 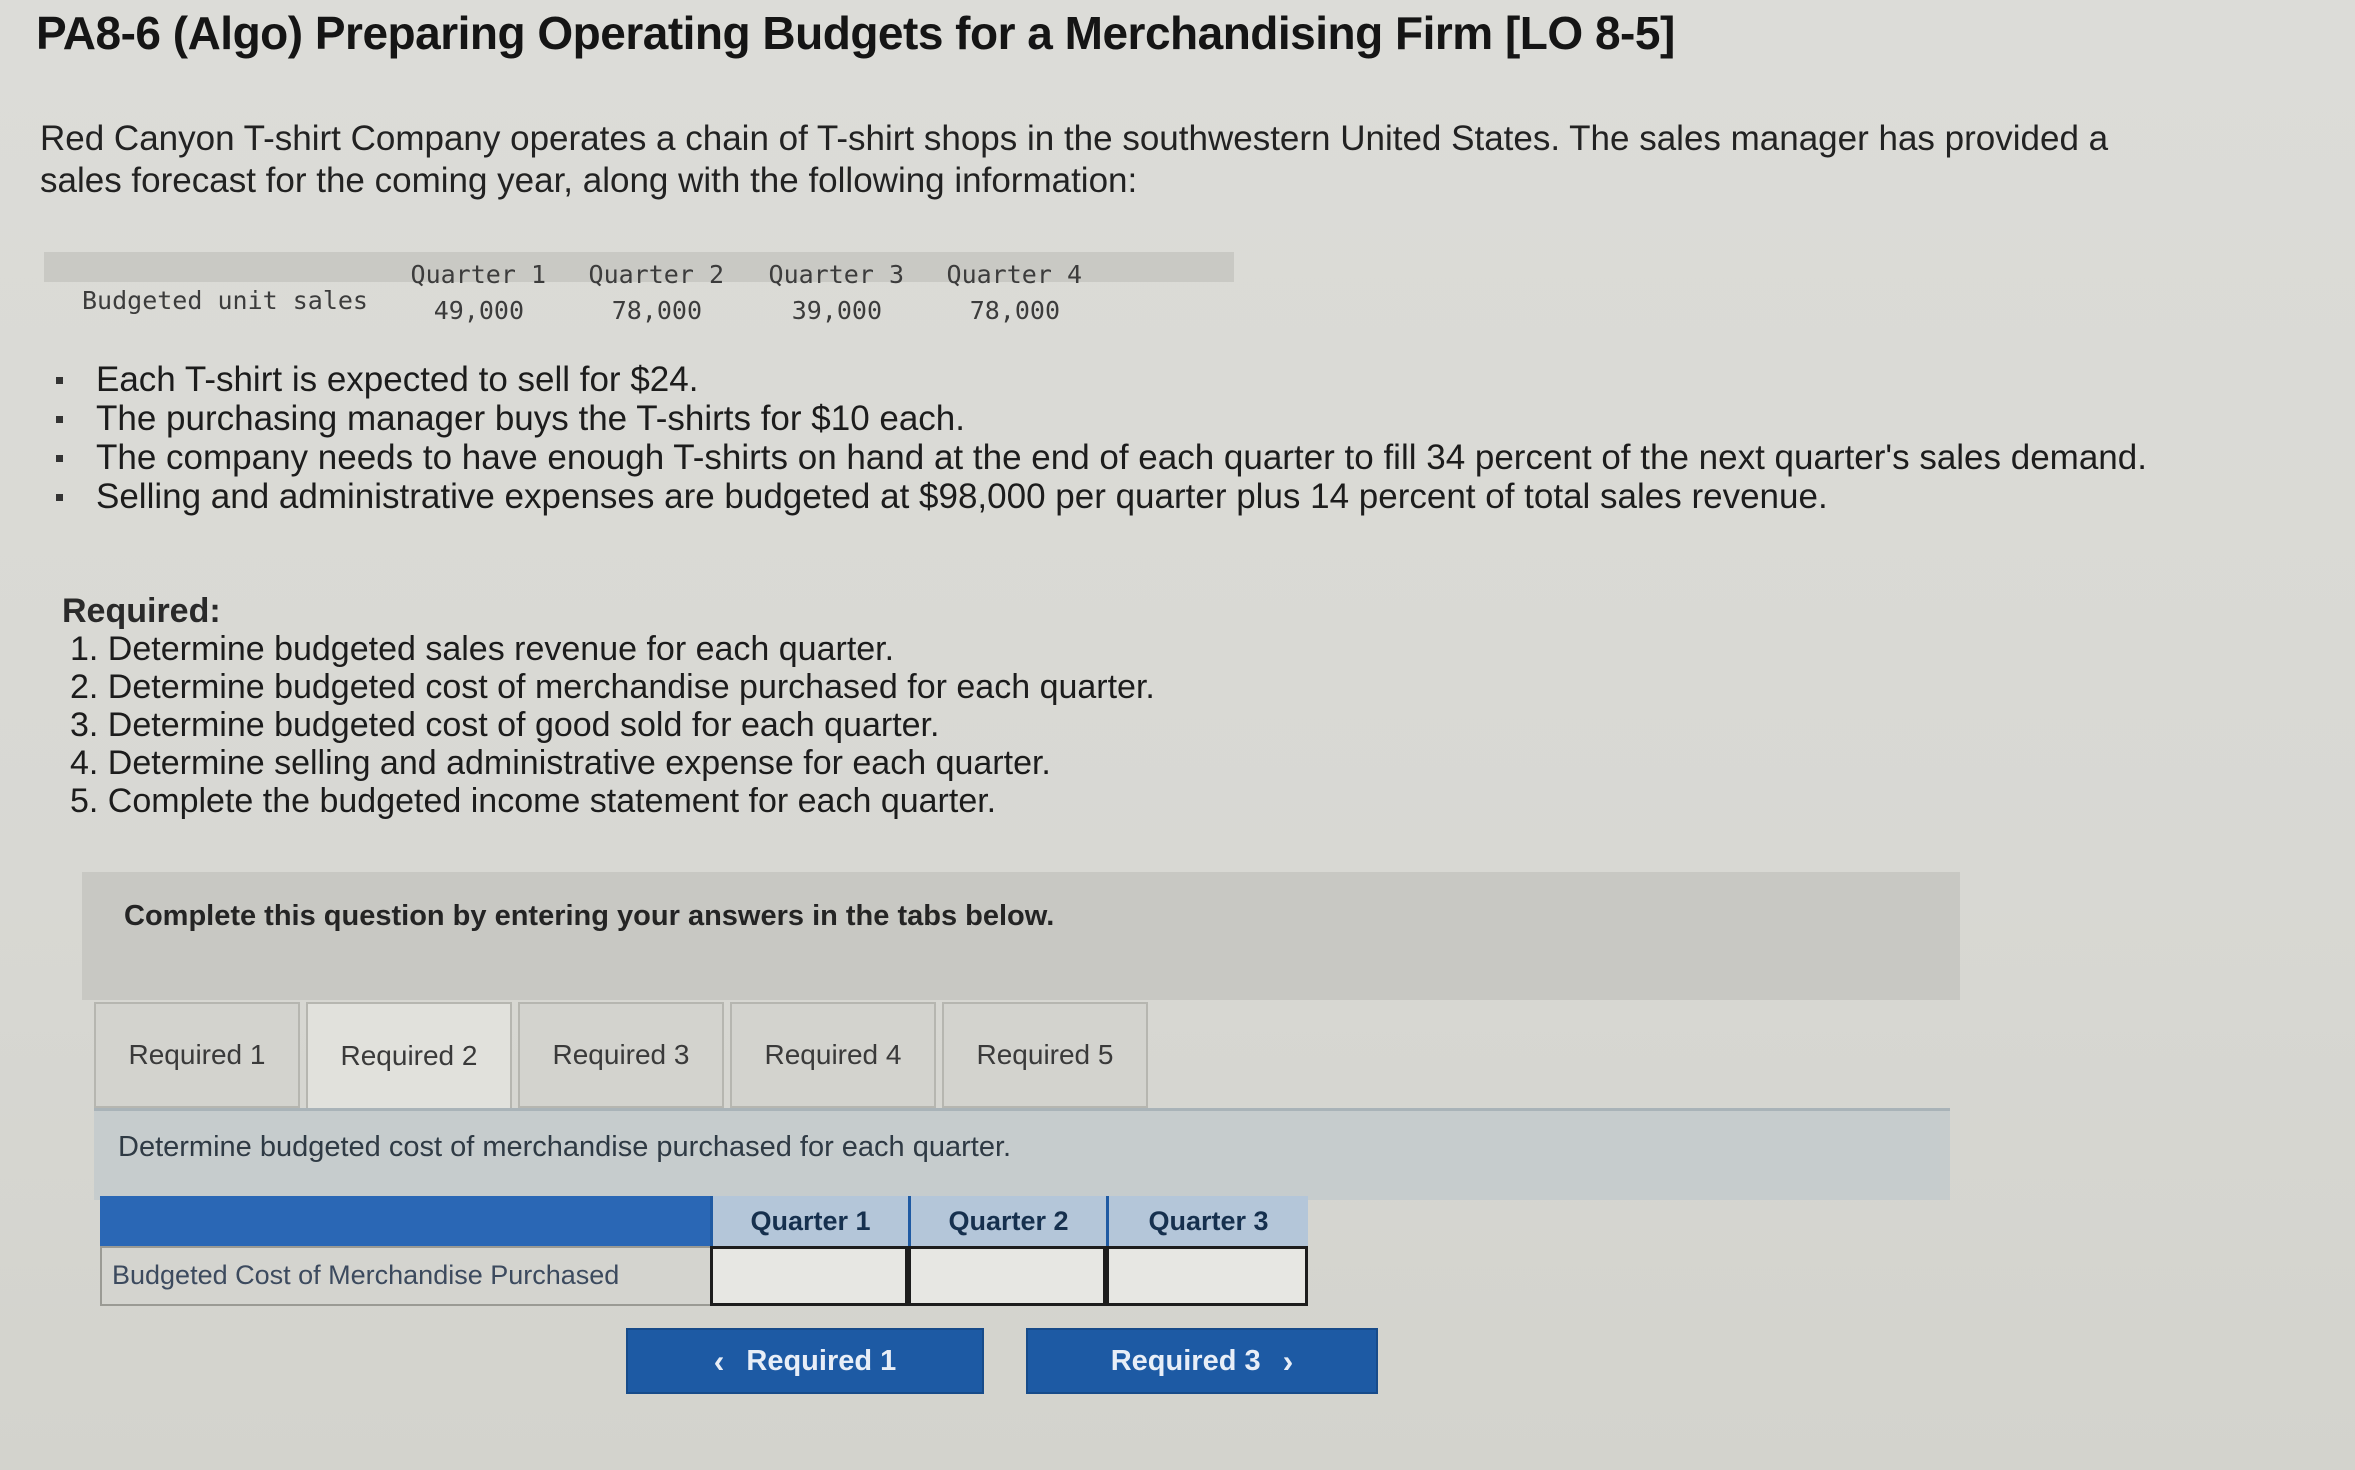 What do you see at coordinates (621, 1055) in the screenshot?
I see `tab-required-3: Required 3` at bounding box center [621, 1055].